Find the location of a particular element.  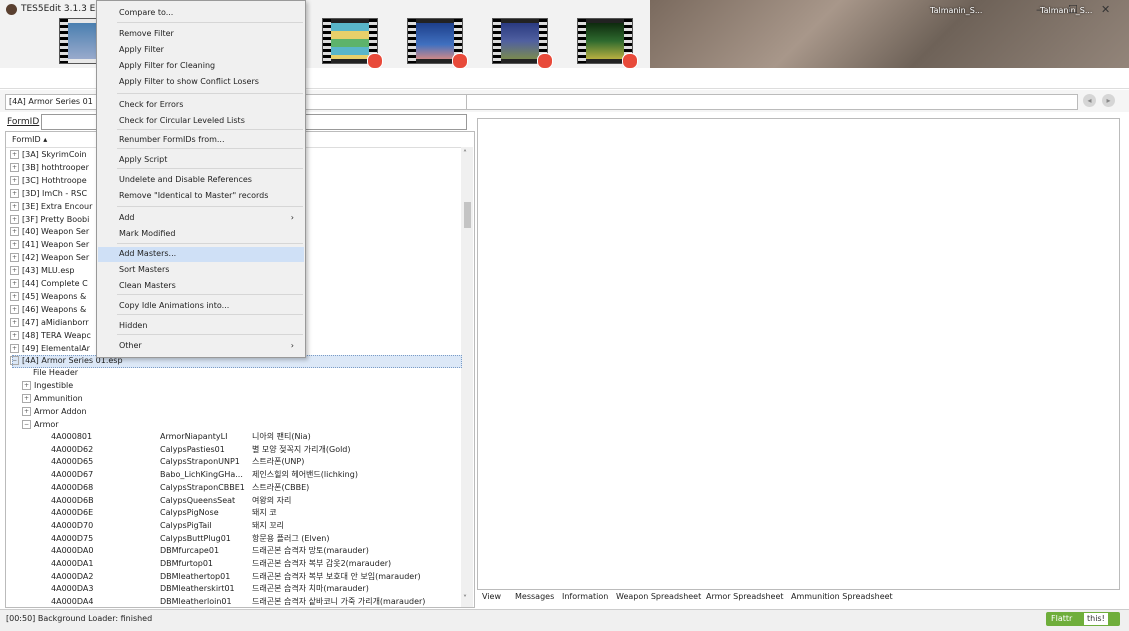

menu-item-mark-modified: Mark Modified is located at coordinates (201, 234).